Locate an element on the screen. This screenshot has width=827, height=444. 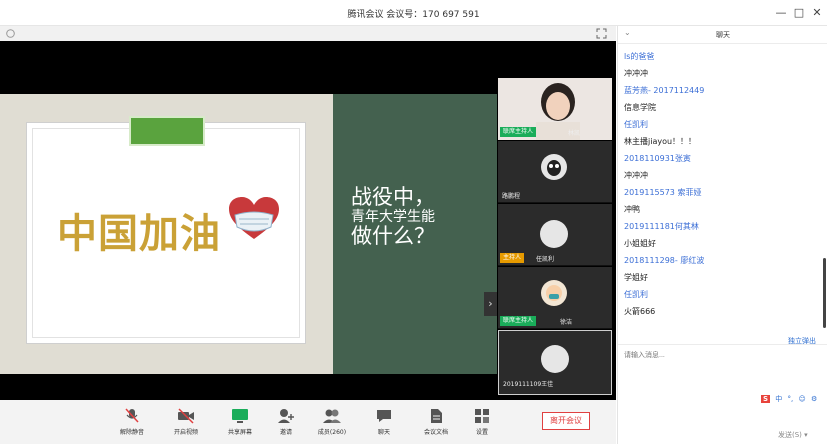
slogan-text: 中国加油 is located at coordinates (139, 233).